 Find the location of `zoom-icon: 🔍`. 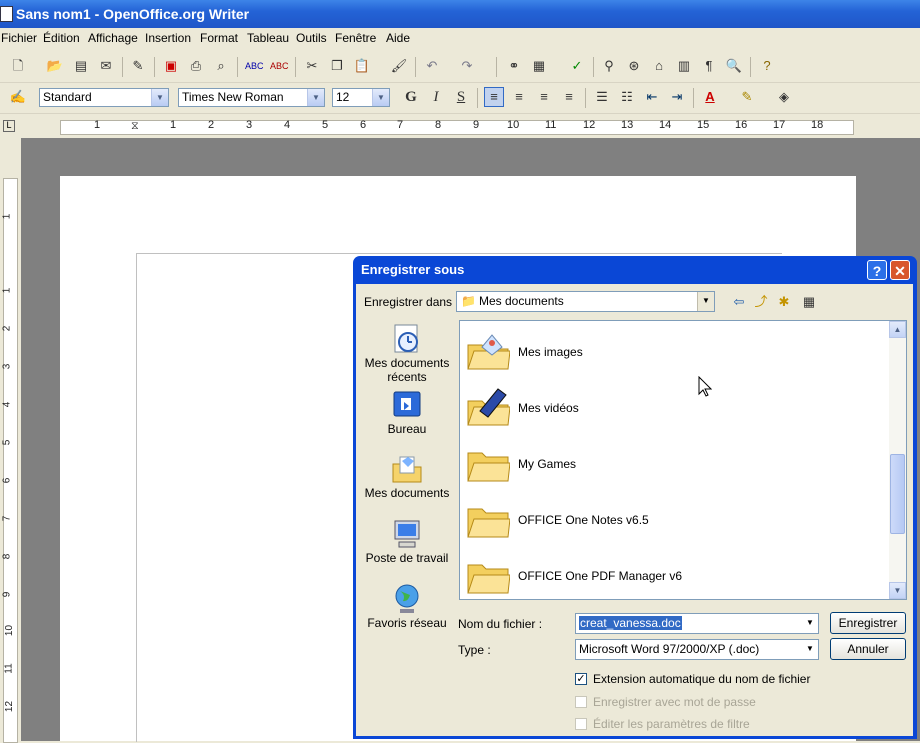

zoom-icon: 🔍 is located at coordinates (734, 66).